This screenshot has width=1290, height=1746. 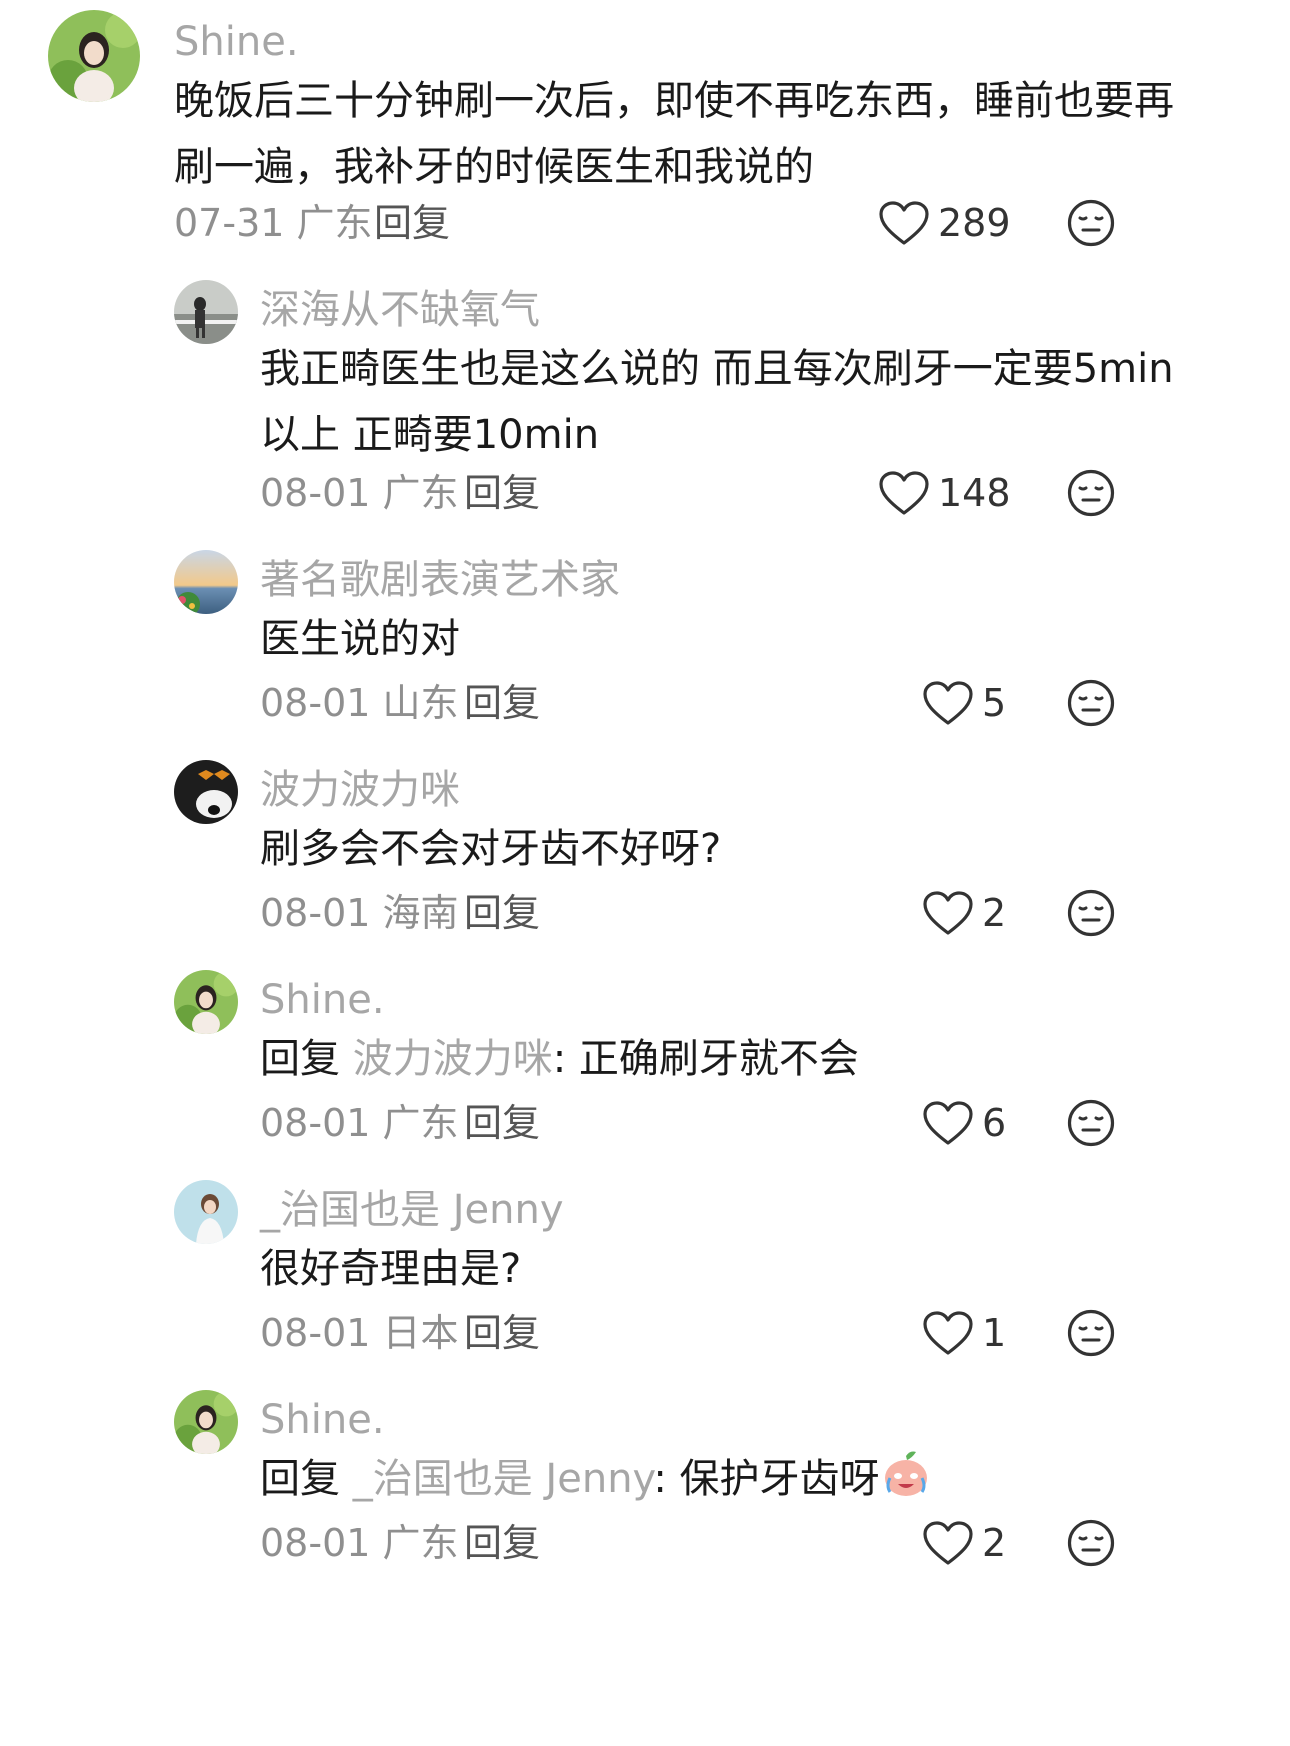 I want to click on comment-author: _治国也是 Jenny, so click(x=412, y=1210).